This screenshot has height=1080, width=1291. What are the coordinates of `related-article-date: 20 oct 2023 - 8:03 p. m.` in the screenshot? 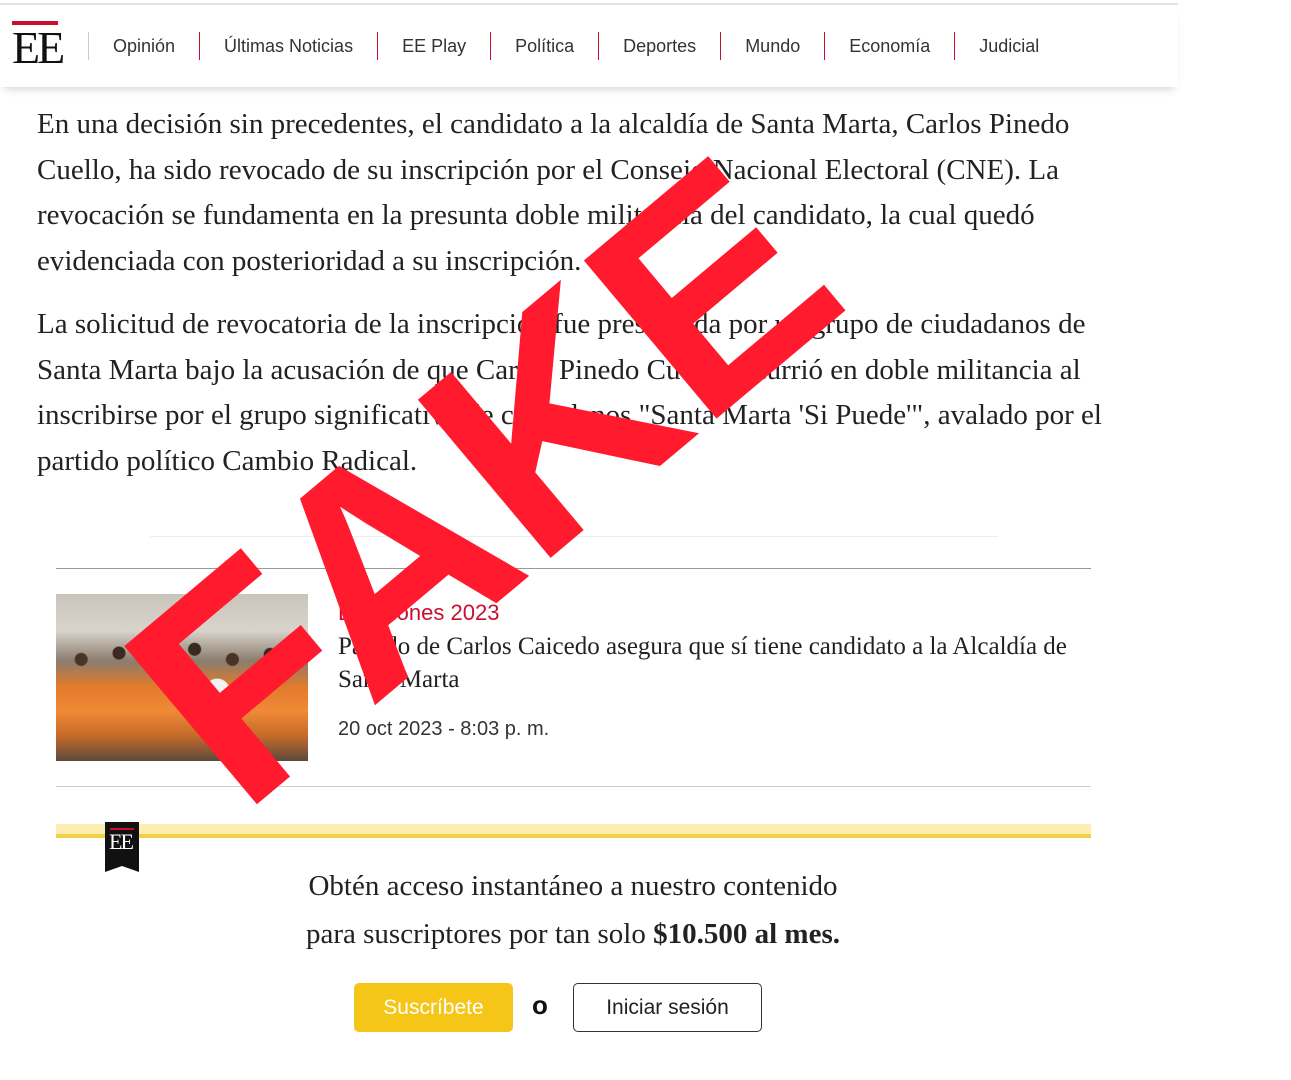 It's located at (444, 729).